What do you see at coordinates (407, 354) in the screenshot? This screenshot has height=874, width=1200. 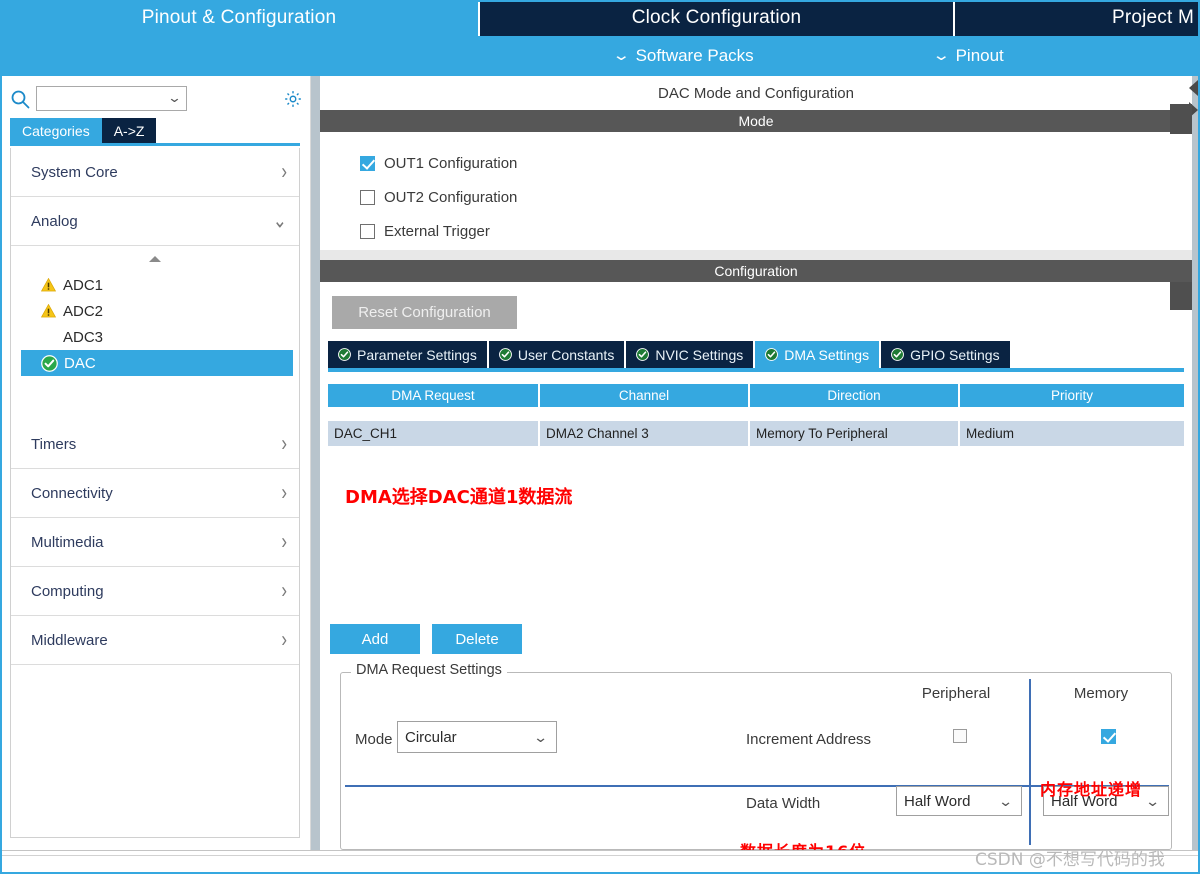 I see `tab-parameter-settings: Parameter Settings` at bounding box center [407, 354].